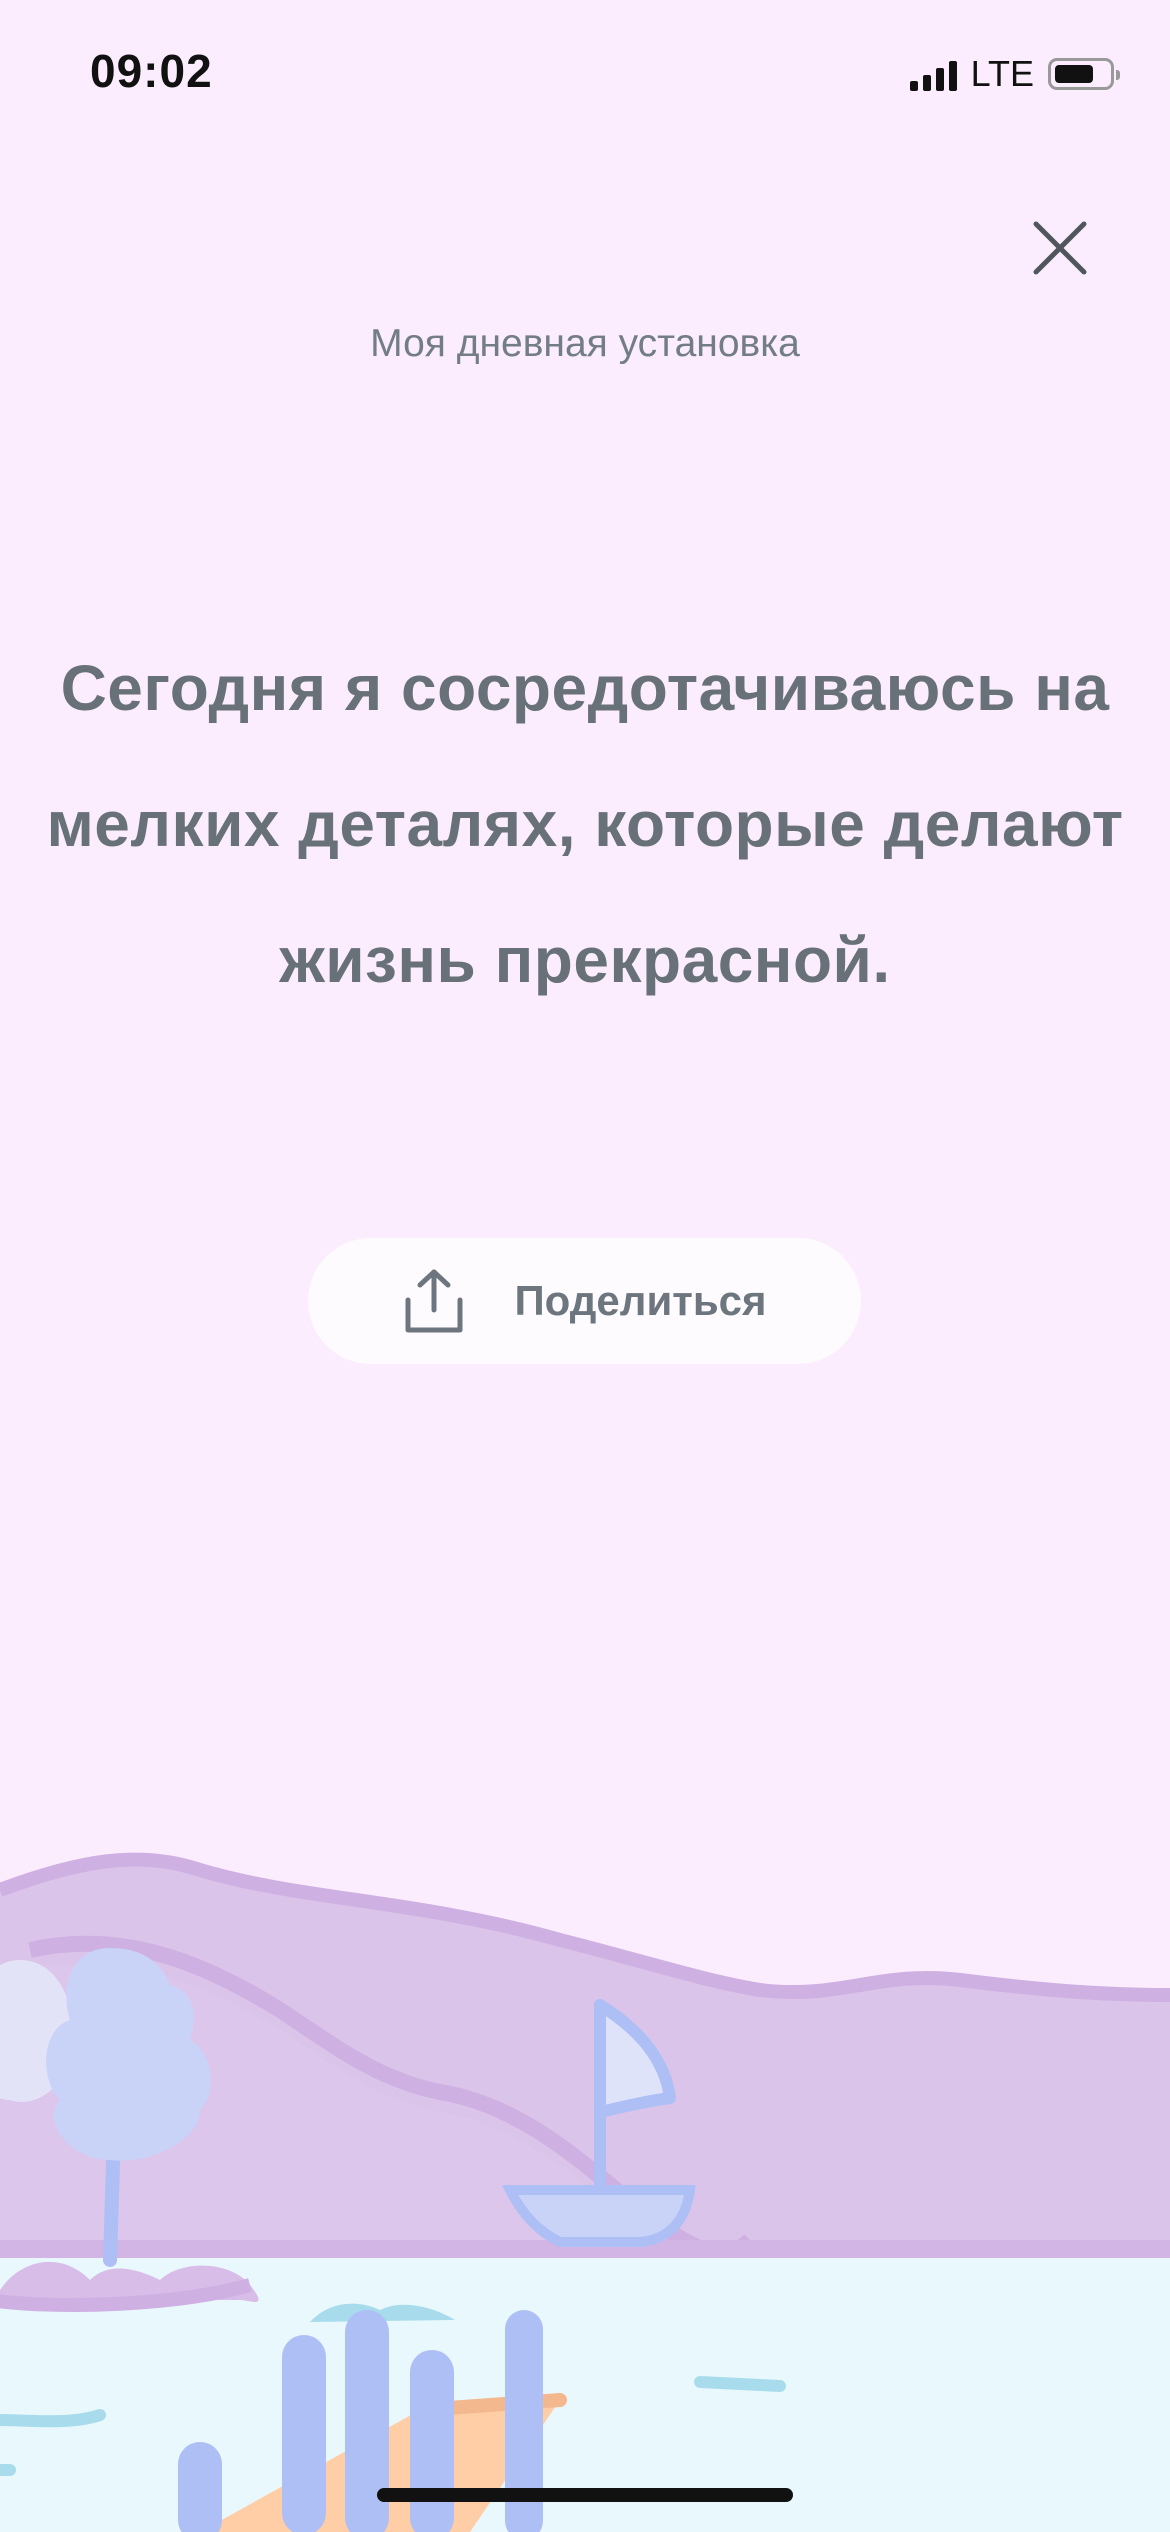 Image resolution: width=1170 pixels, height=2532 pixels. What do you see at coordinates (585, 75) in the screenshot?
I see `status-bar: 09:02 LTE` at bounding box center [585, 75].